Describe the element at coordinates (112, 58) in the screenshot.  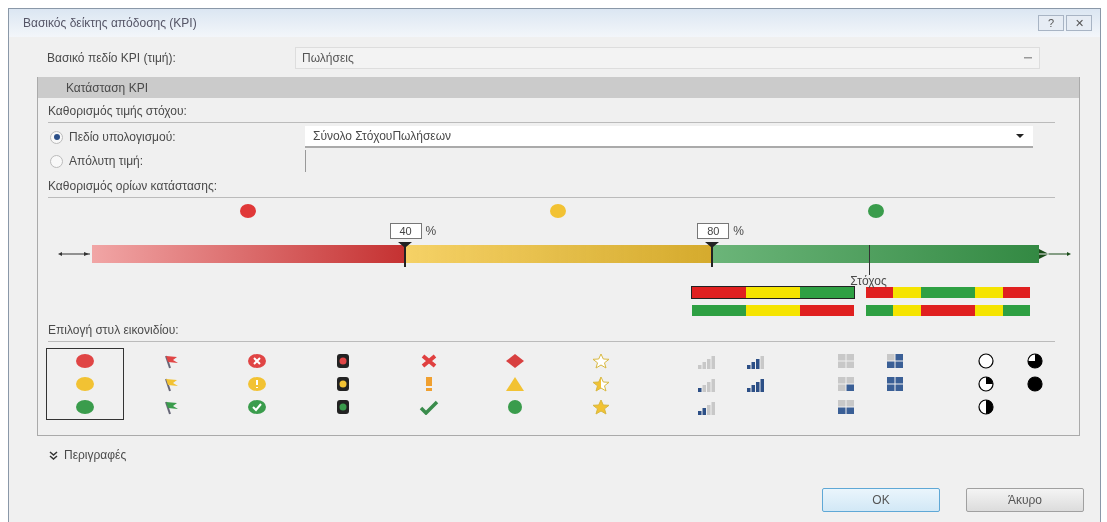
I see `field-label: Βασικό πεδίο KPI (τιμή):` at that location.